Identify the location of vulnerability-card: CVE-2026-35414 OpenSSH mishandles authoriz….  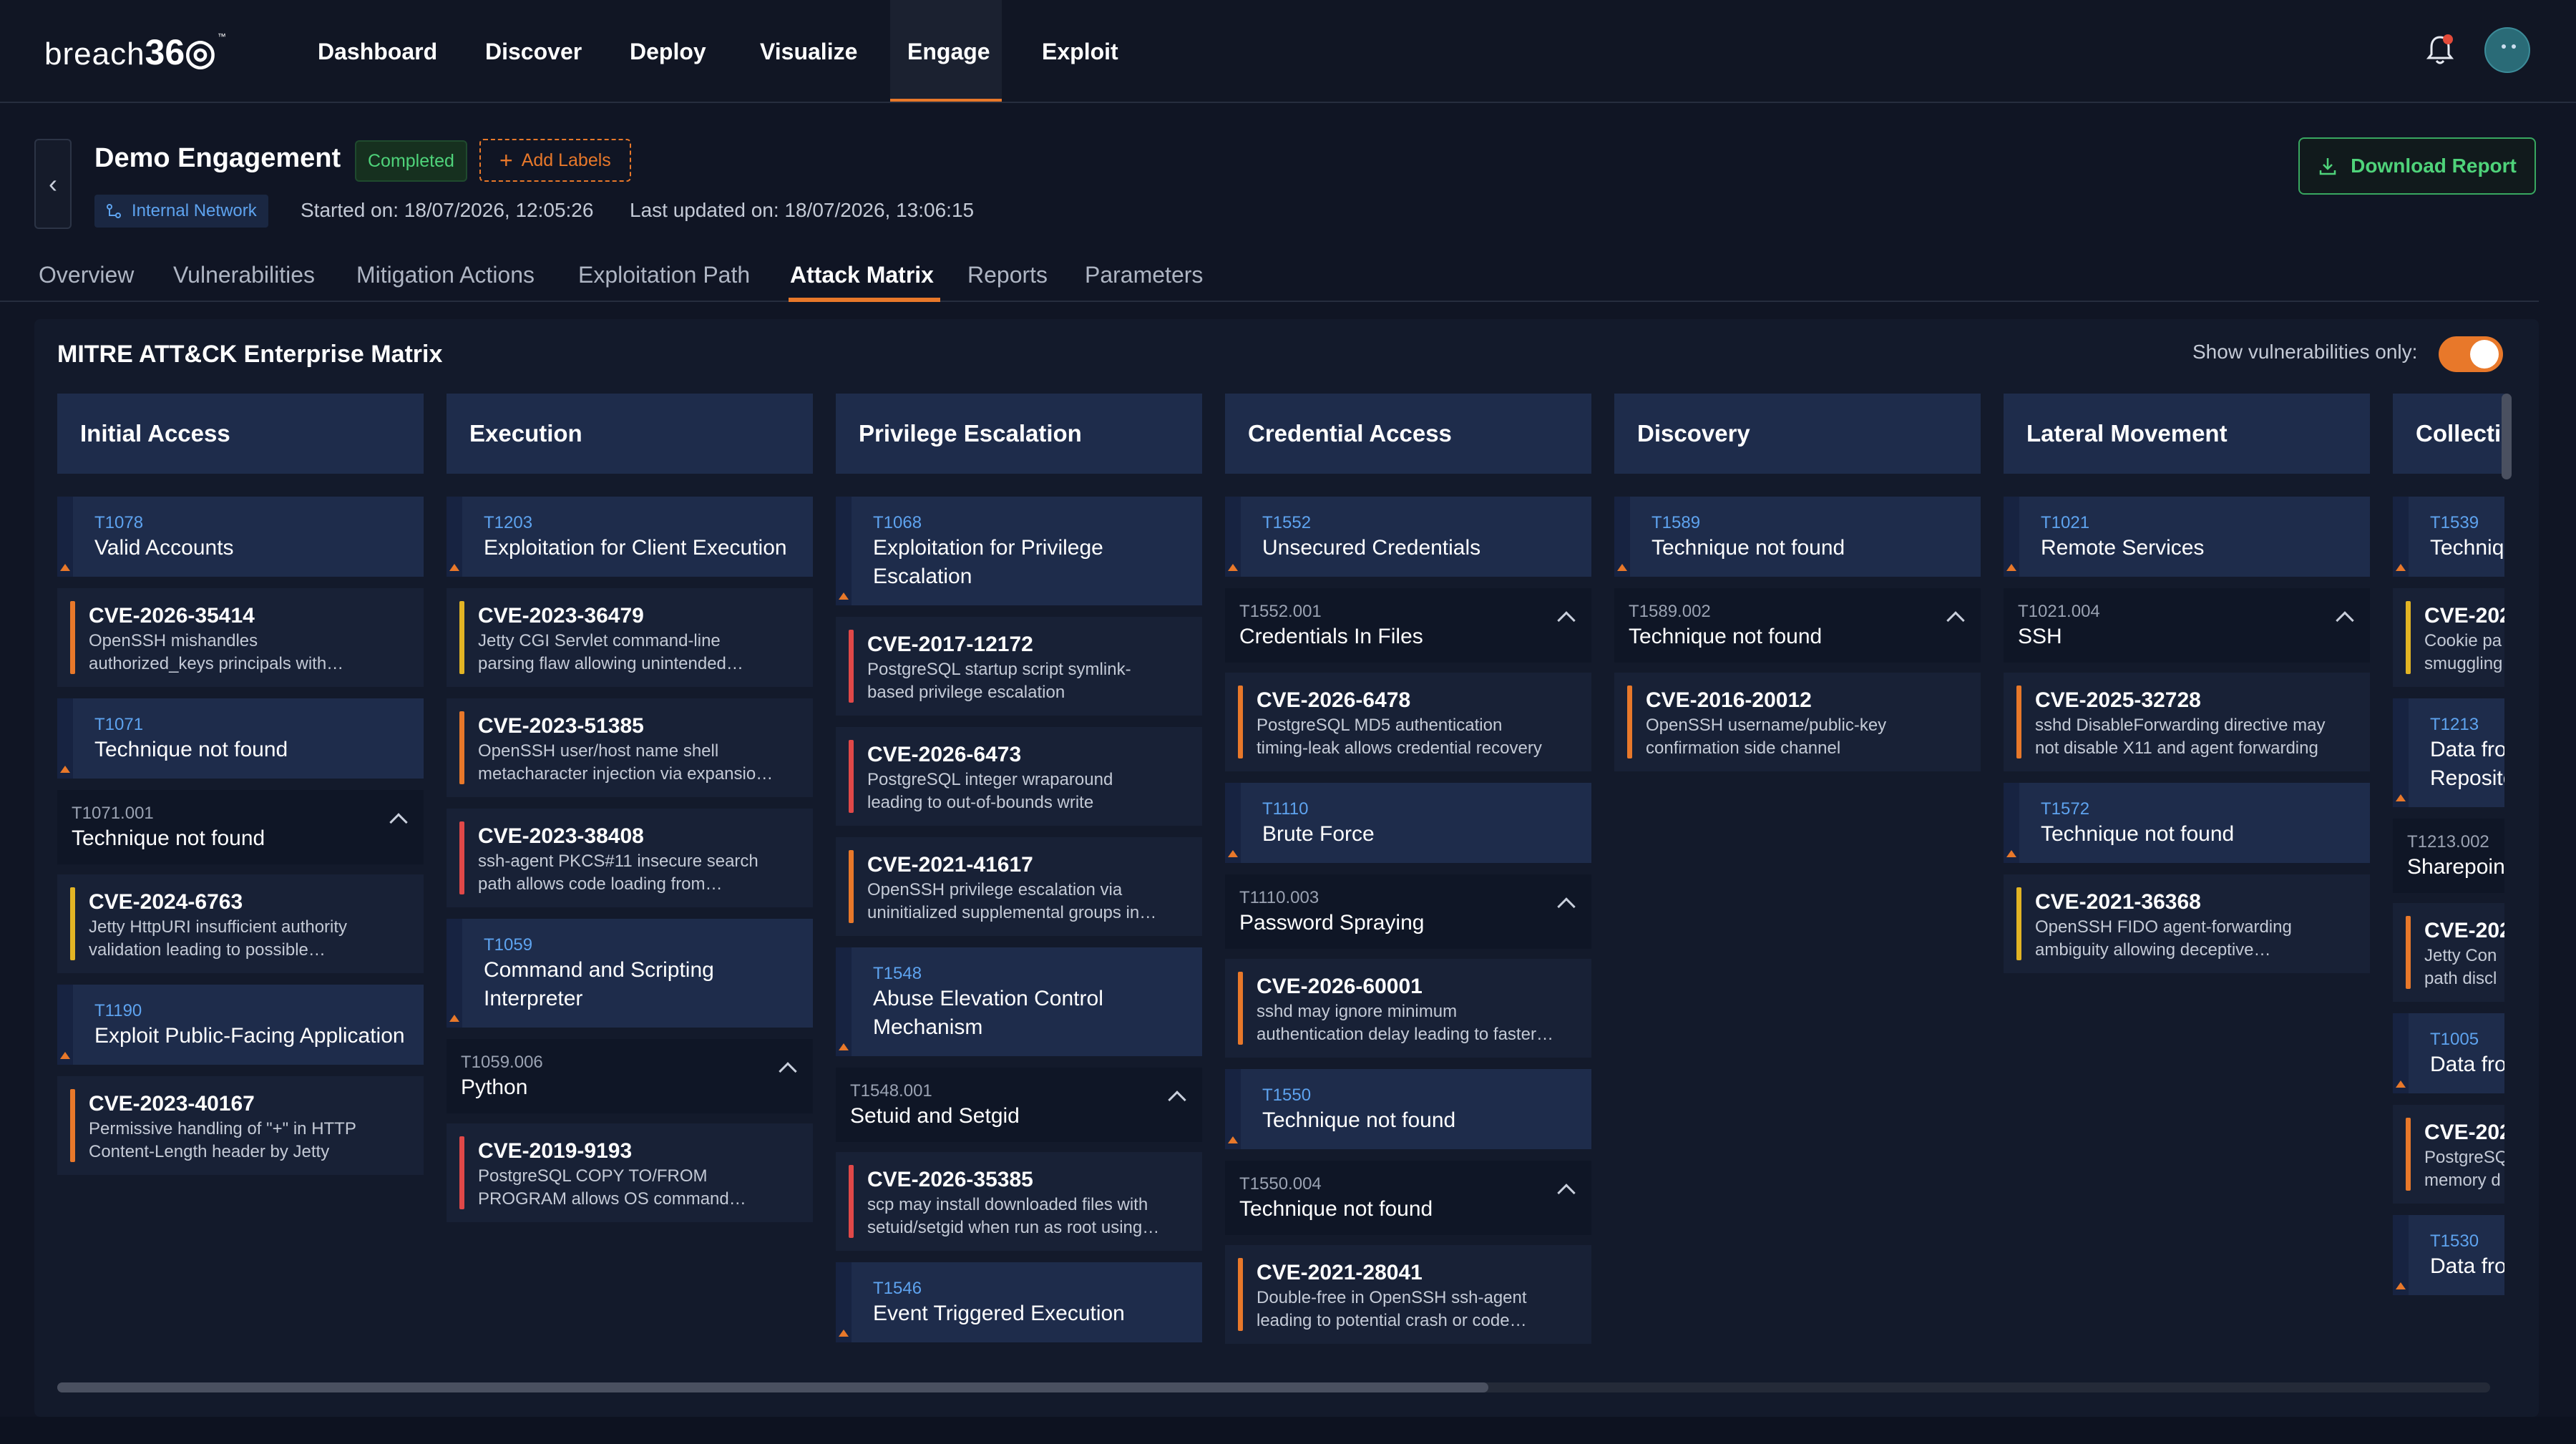
(240, 637).